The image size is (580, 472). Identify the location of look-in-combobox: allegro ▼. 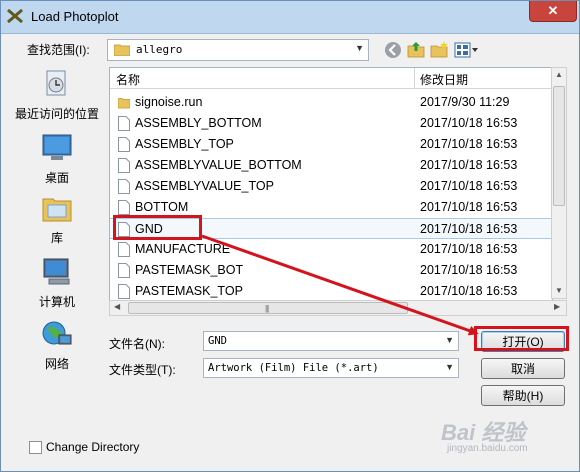
(238, 50).